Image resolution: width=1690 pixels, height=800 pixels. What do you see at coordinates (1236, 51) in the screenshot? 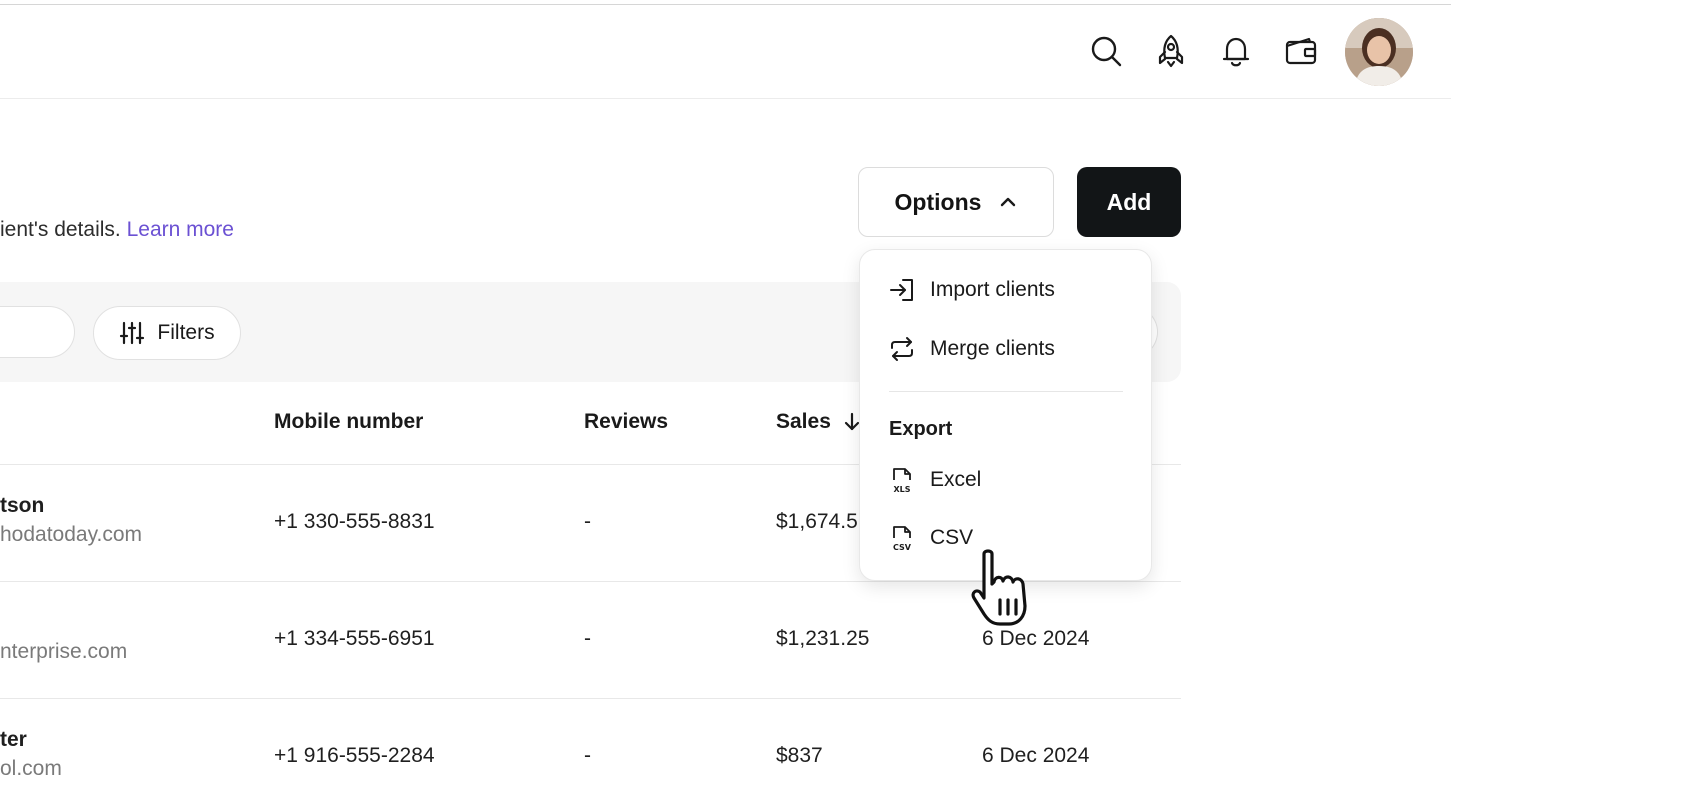
I see `bell-icon` at bounding box center [1236, 51].